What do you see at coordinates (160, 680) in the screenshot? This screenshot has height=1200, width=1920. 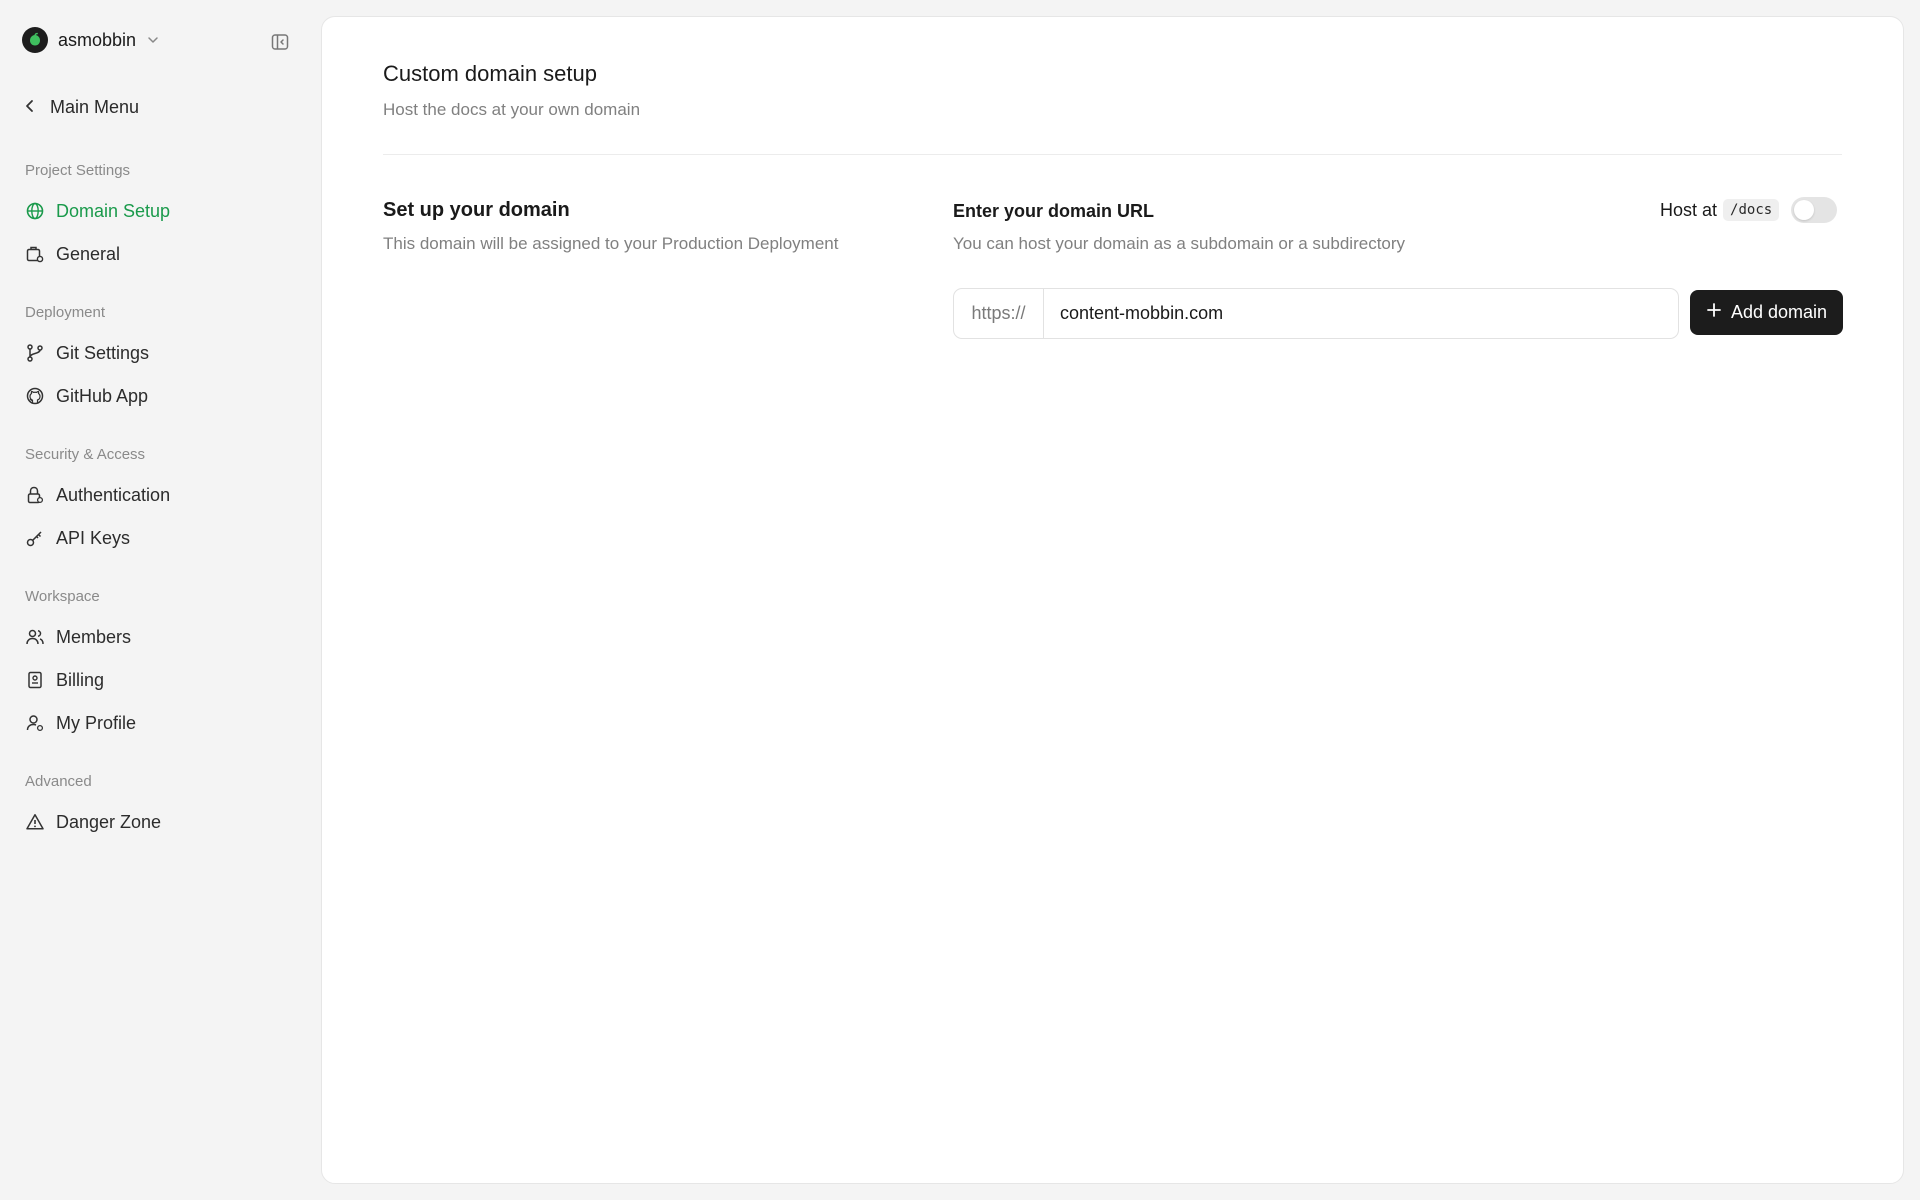 I see `sidebar-item-billing: Billing` at bounding box center [160, 680].